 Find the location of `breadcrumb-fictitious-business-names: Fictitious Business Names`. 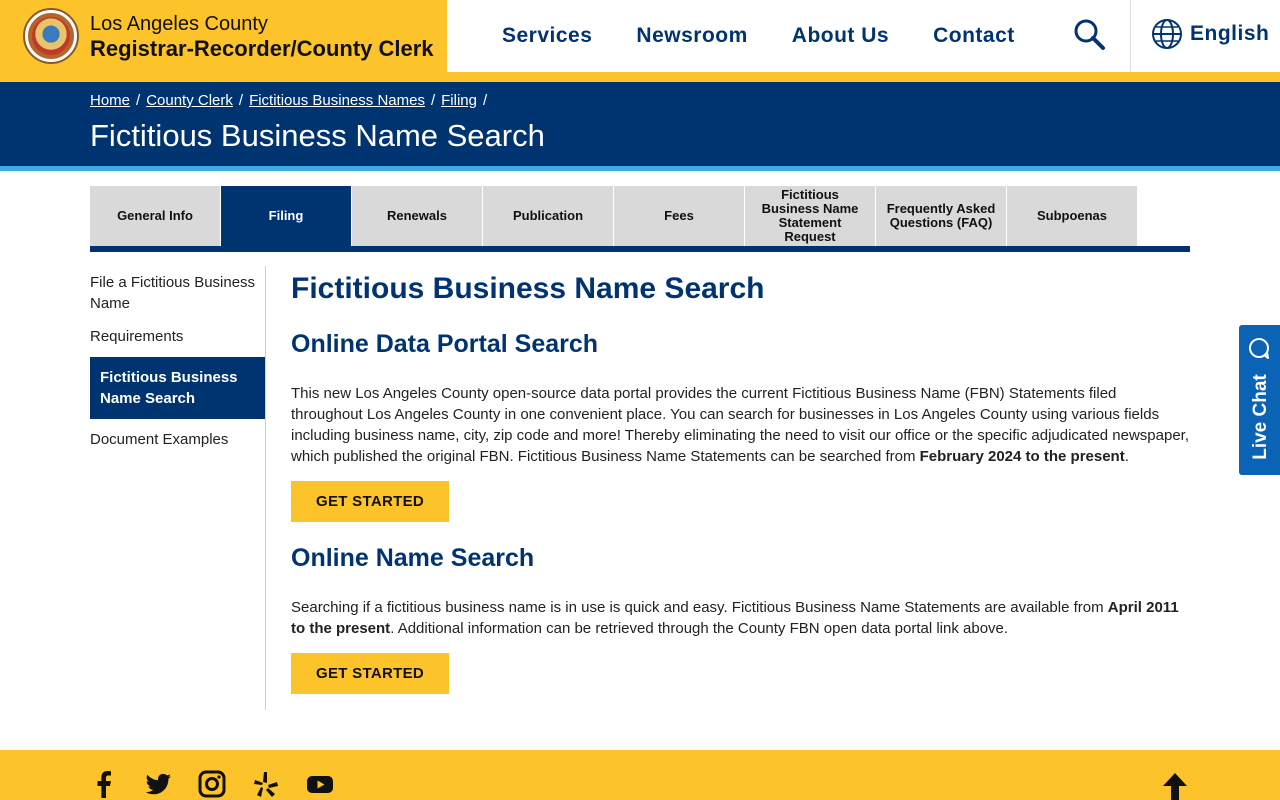

breadcrumb-fictitious-business-names: Fictitious Business Names is located at coordinates (337, 100).